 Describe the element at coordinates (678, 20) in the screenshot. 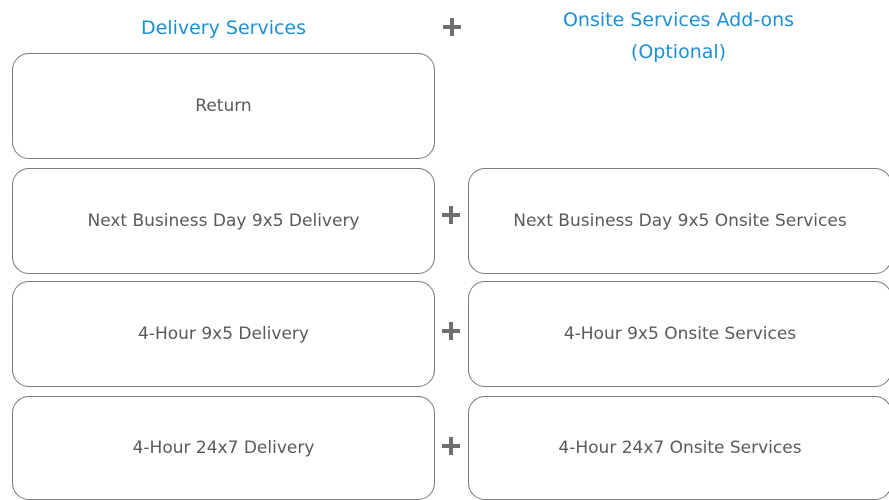

I see `onsite-heading-line1: Onsite Services Add-ons` at that location.